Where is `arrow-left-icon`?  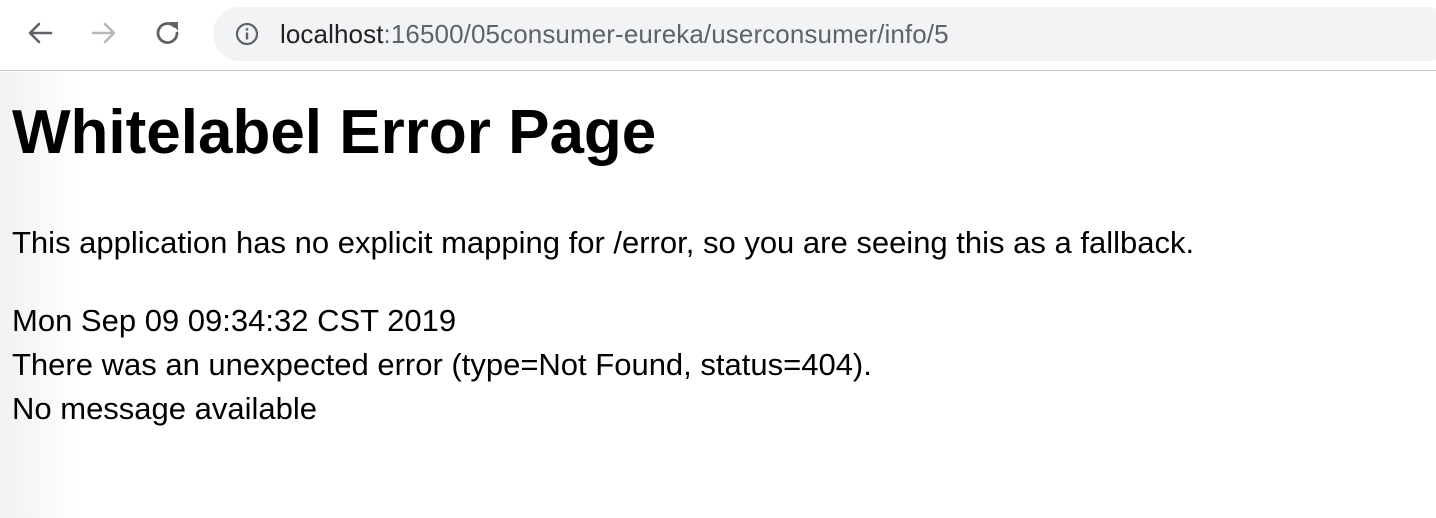
arrow-left-icon is located at coordinates (40, 33).